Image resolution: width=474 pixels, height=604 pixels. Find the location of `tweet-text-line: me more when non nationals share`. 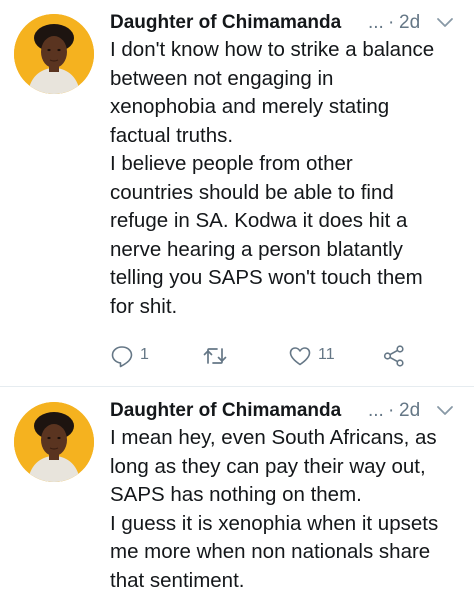

tweet-text-line: me more when non nationals share is located at coordinates (270, 551).